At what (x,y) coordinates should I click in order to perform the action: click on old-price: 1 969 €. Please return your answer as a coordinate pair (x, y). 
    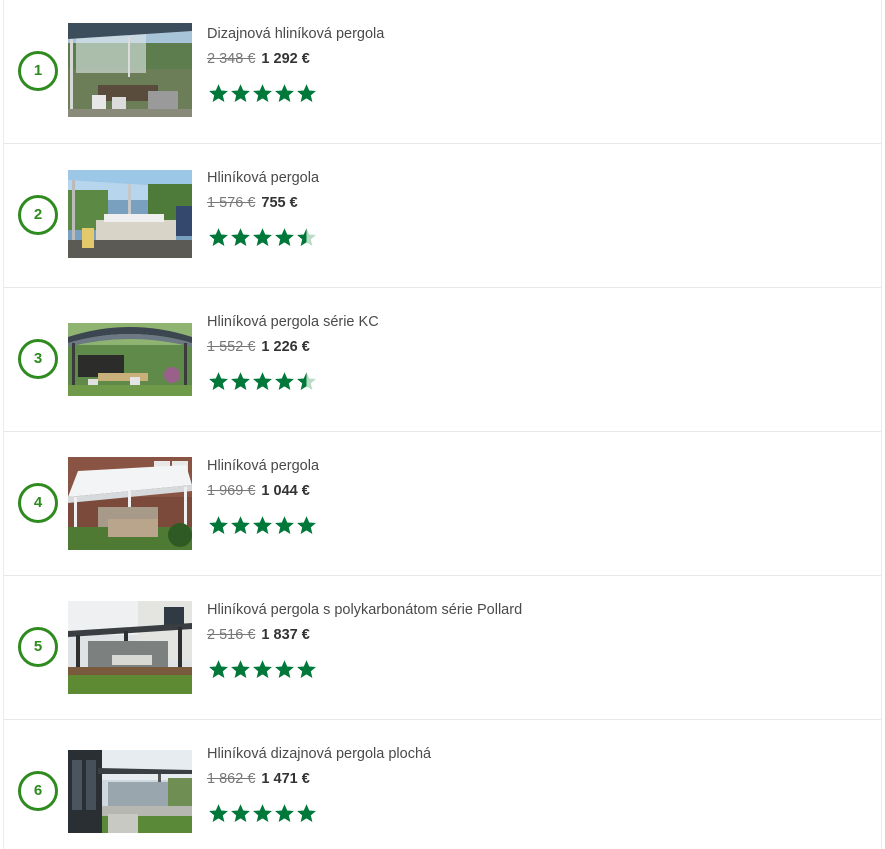
    Looking at the image, I should click on (231, 491).